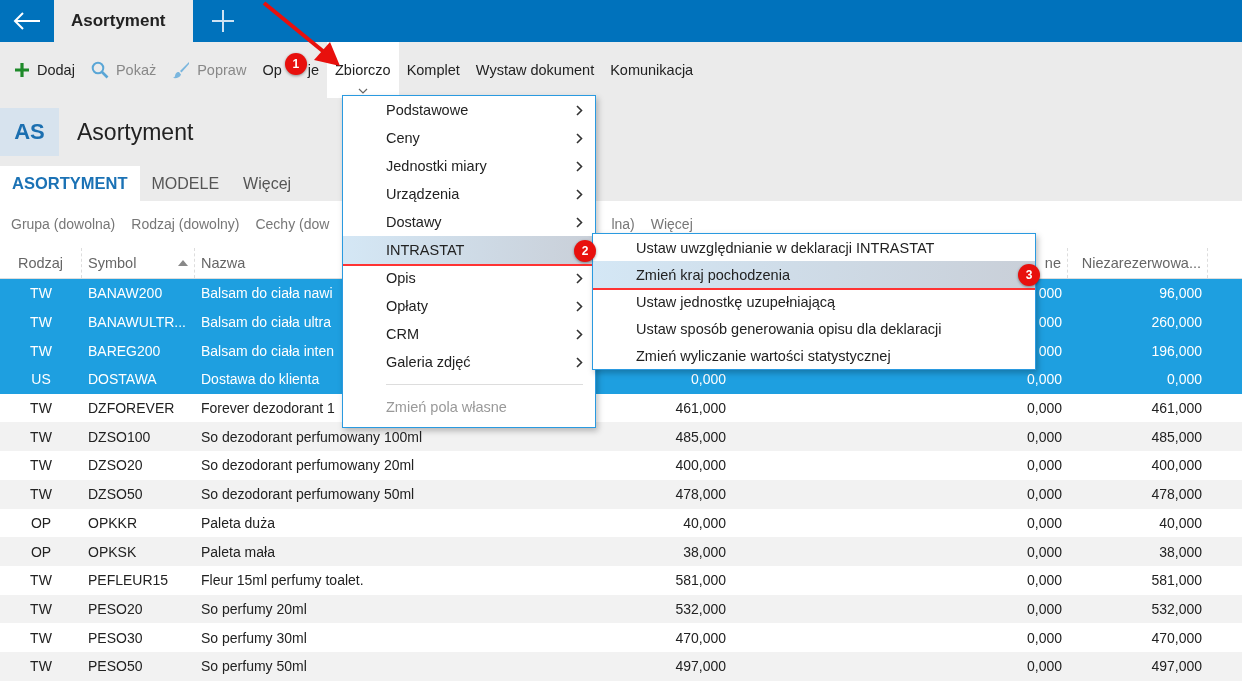 Image resolution: width=1242 pixels, height=686 pixels. What do you see at coordinates (1052, 263) in the screenshot?
I see `column-header: ne` at bounding box center [1052, 263].